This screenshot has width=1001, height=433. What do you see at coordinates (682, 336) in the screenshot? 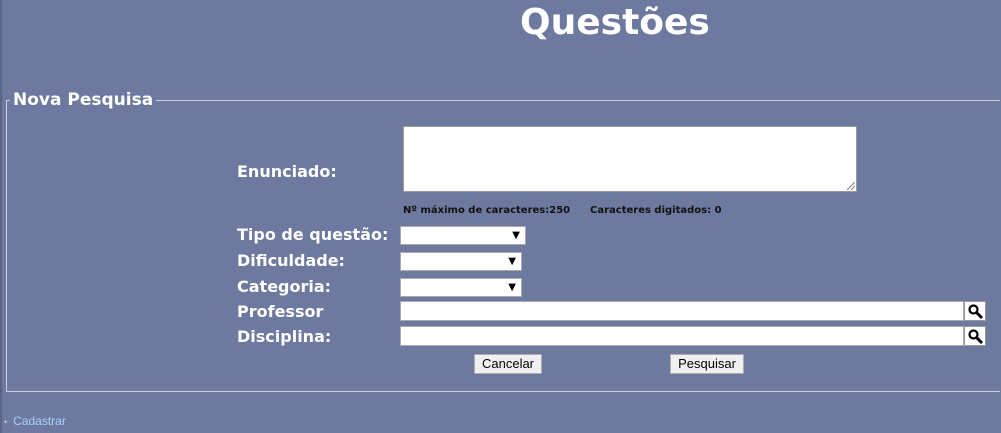
I see `disciplina-input` at bounding box center [682, 336].